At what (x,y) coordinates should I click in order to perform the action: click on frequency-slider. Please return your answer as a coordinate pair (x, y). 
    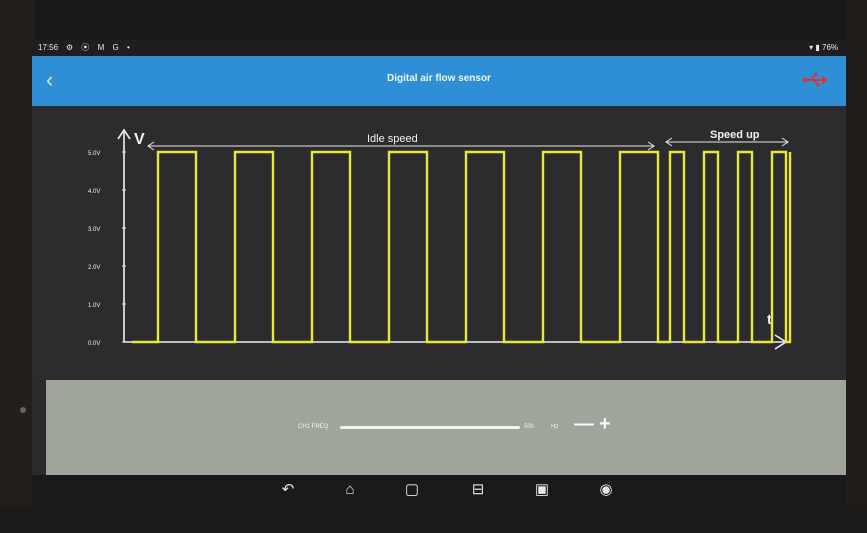
    Looking at the image, I should click on (430, 427).